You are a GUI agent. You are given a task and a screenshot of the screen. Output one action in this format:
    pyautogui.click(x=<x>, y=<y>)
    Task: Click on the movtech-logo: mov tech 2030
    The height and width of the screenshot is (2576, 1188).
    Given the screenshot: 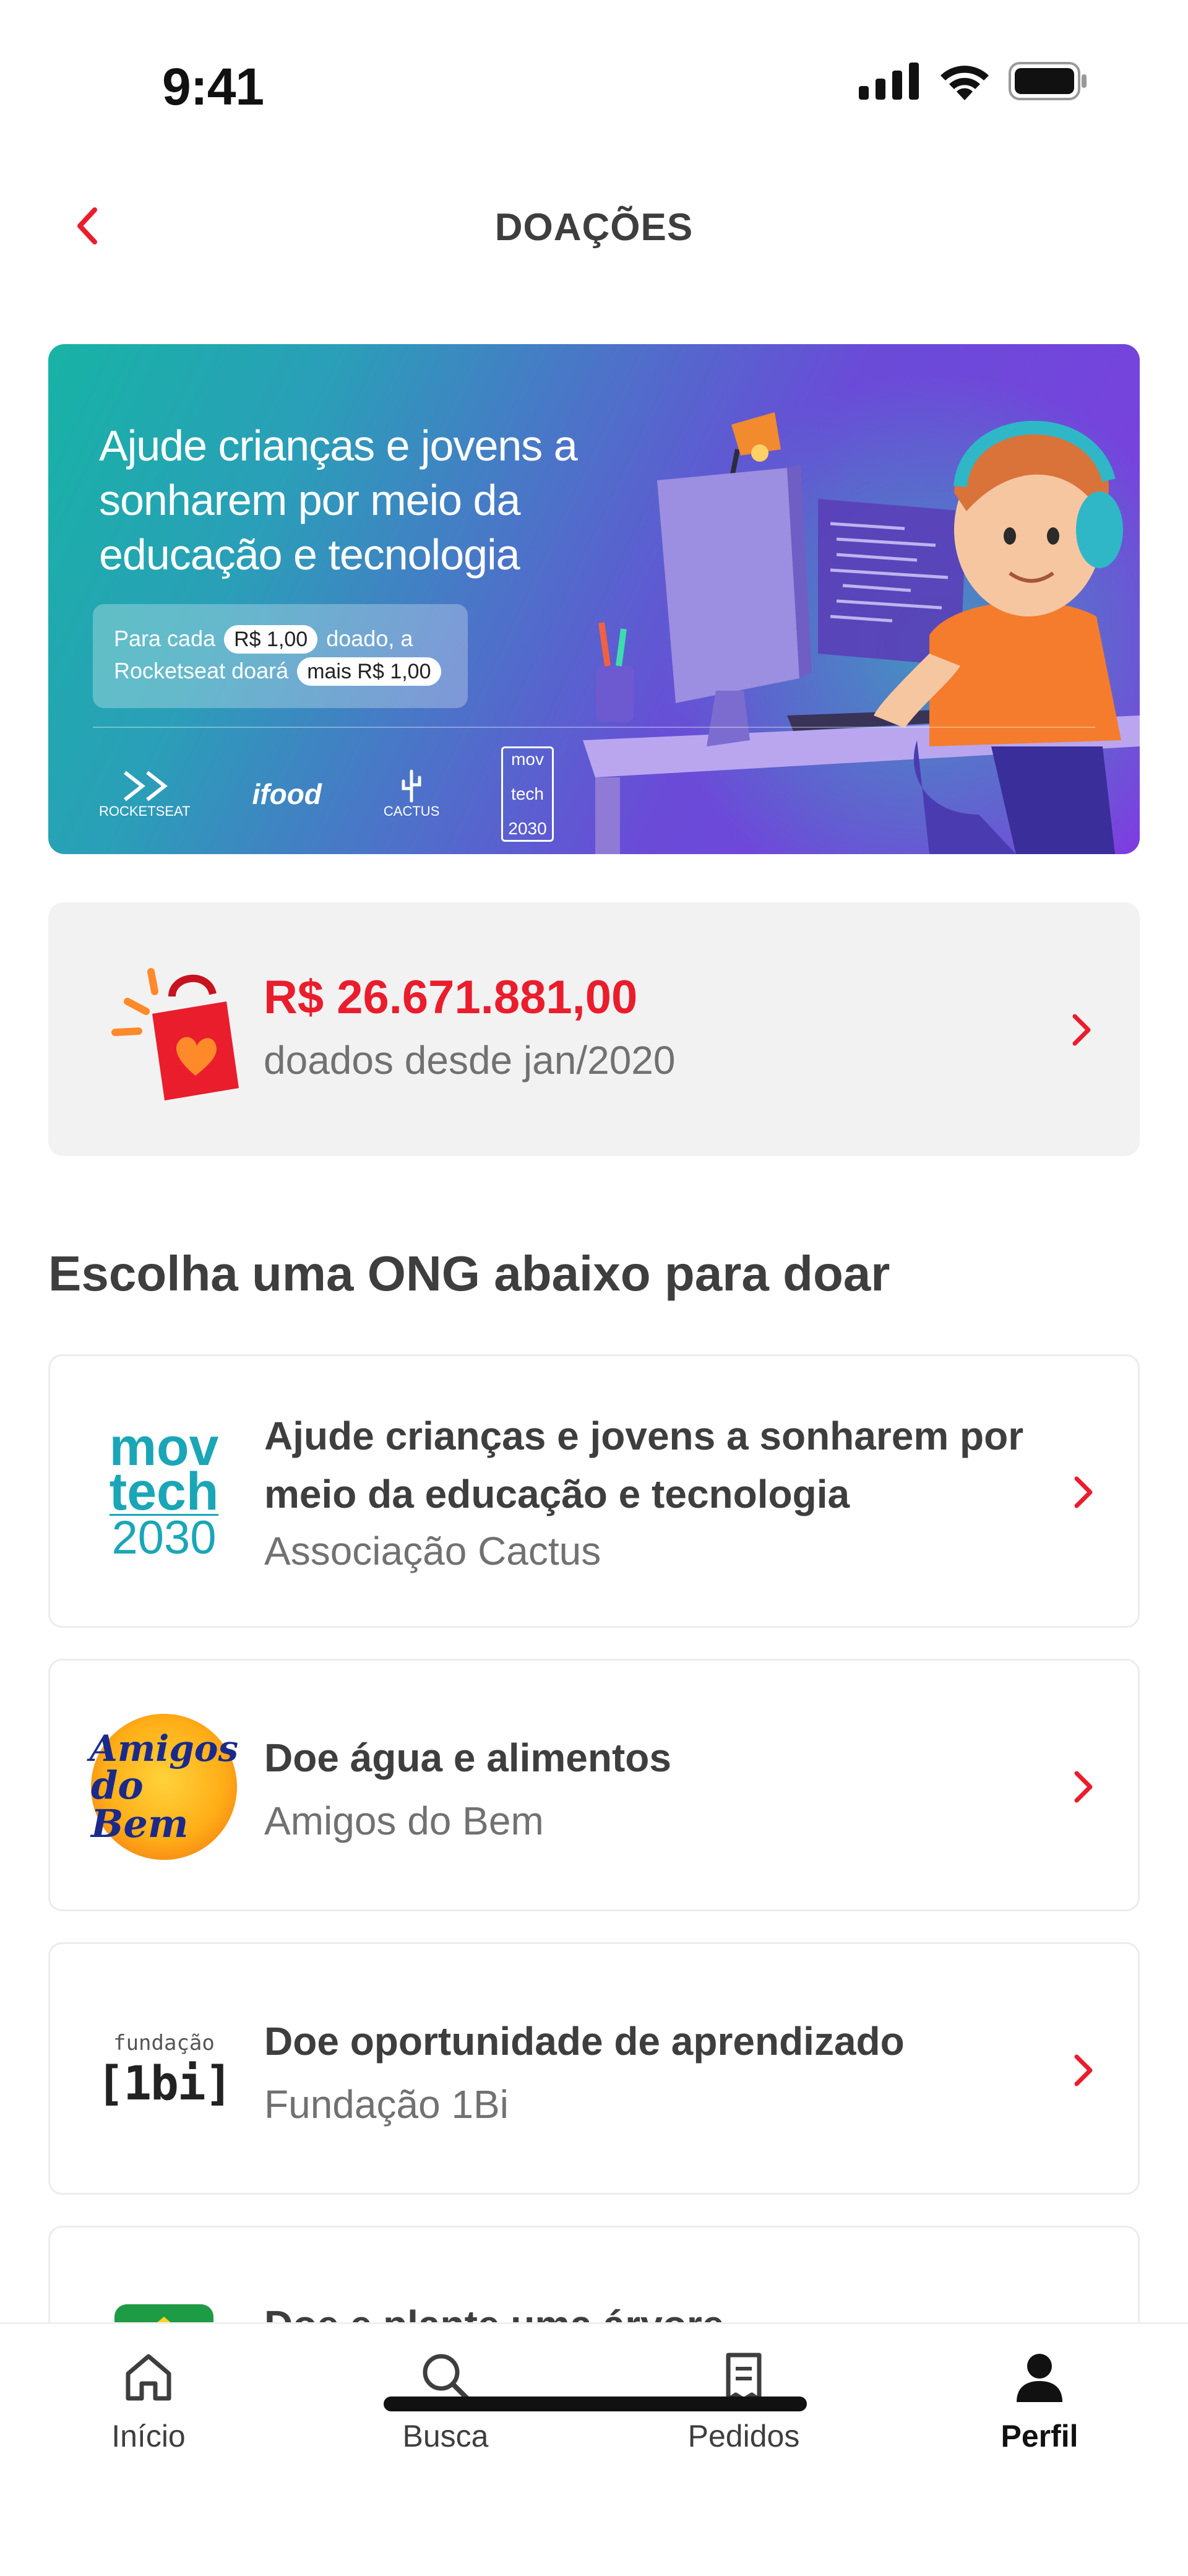 What is the action you would take?
    pyautogui.click(x=164, y=1492)
    